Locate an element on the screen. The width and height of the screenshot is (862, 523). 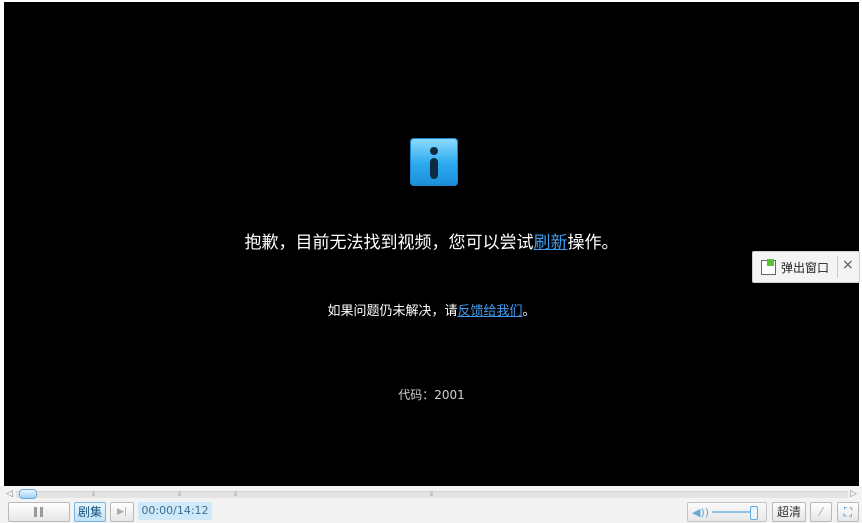
feedback-link: 反馈给我们 is located at coordinates (489, 311).